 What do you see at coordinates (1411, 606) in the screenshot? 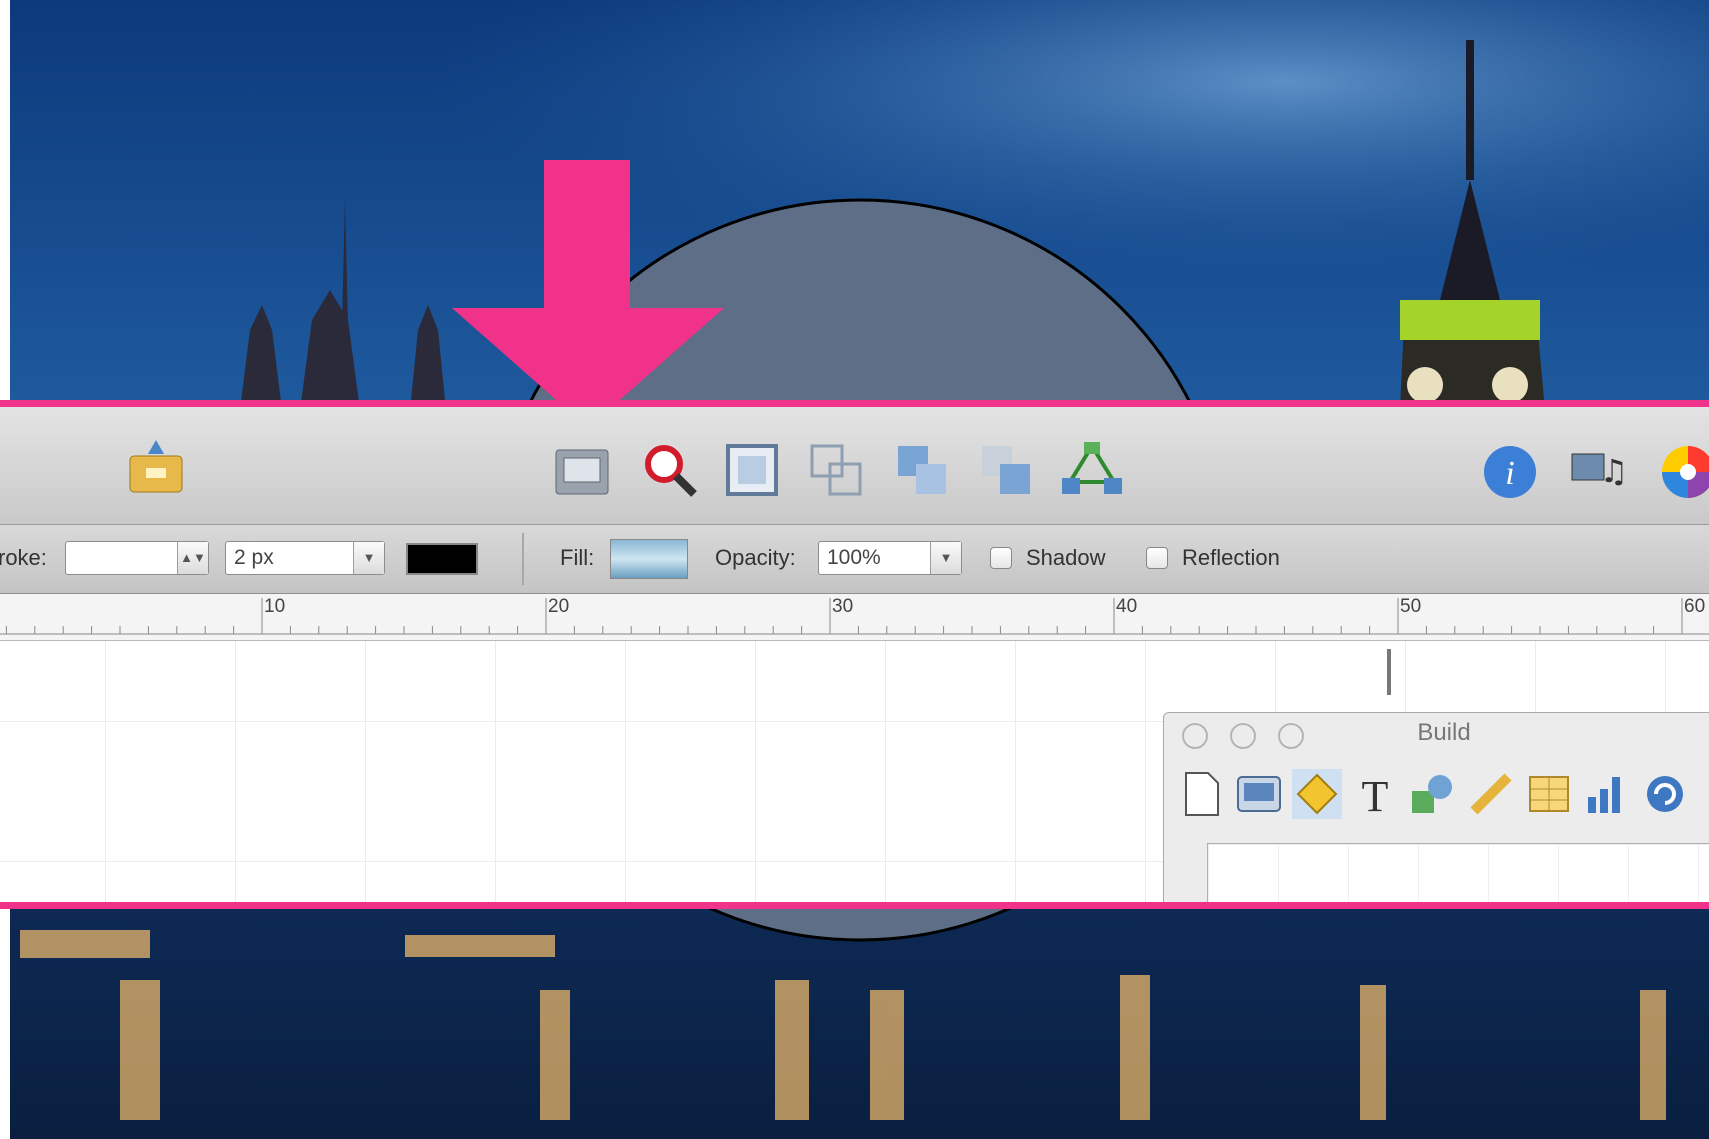
I see `ruler-tick-label: 50` at bounding box center [1411, 606].